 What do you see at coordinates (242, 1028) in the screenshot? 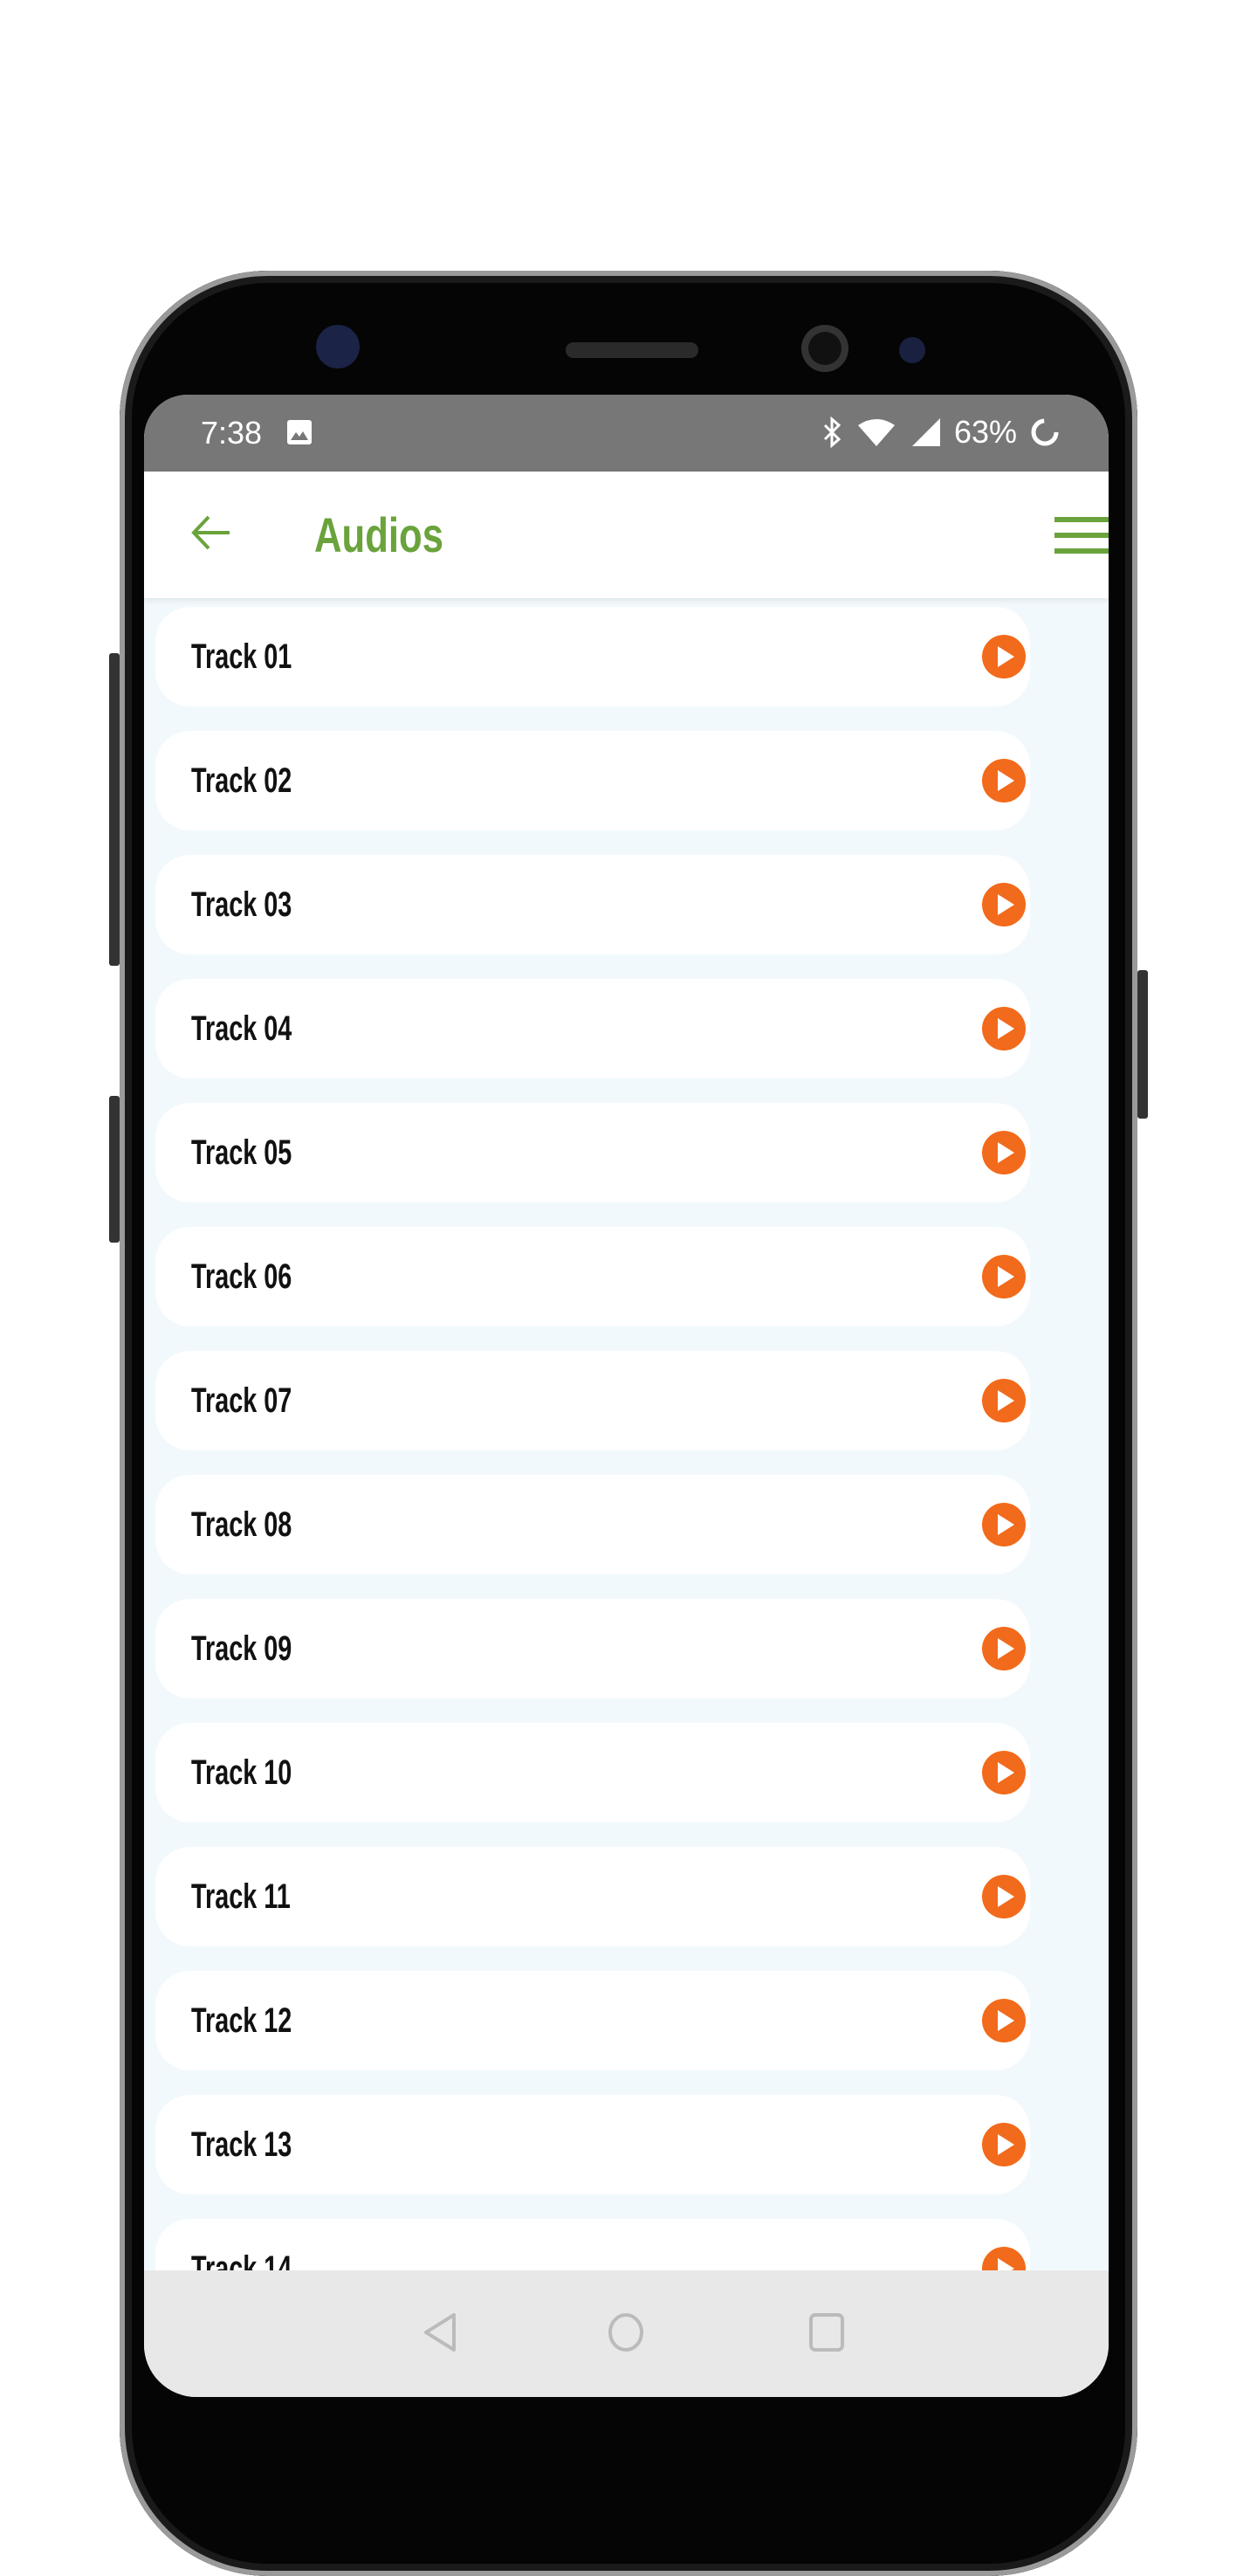
I see `track-title: Track 04` at bounding box center [242, 1028].